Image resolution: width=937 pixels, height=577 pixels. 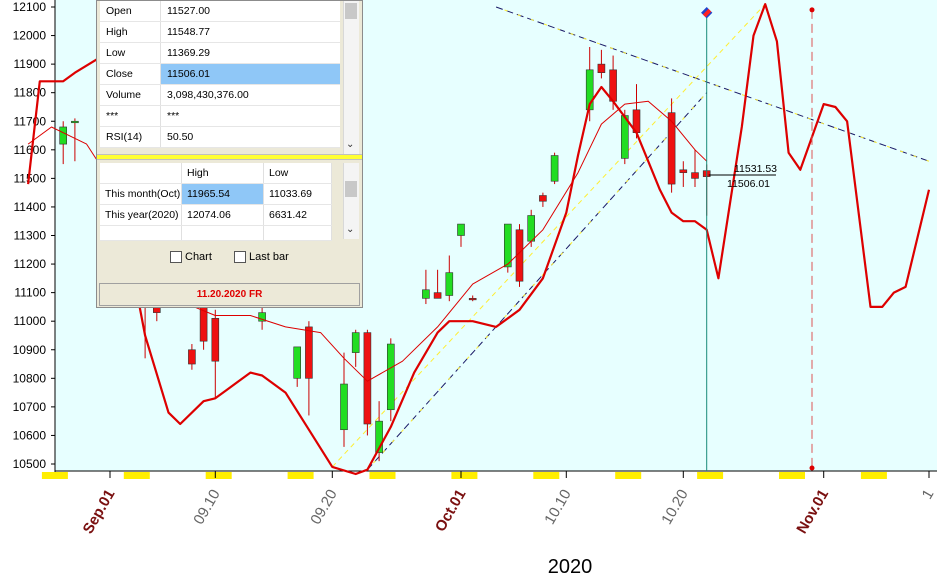 I want to click on ohlc-key: High, so click(x=130, y=32).